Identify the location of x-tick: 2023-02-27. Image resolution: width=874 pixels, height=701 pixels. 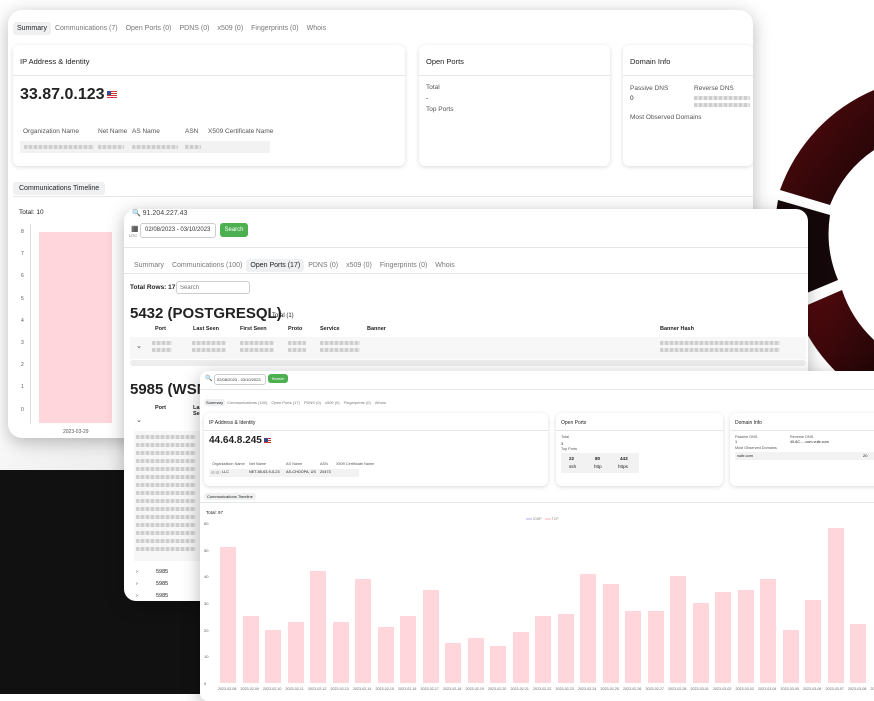
(655, 689).